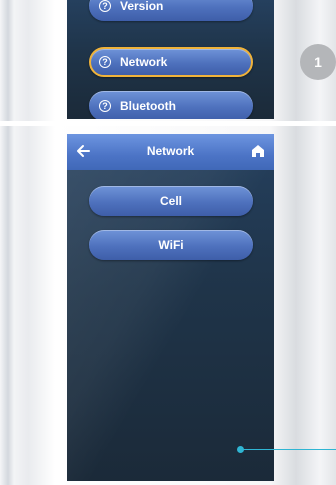 The height and width of the screenshot is (485, 336). I want to click on step-badge: 1, so click(318, 62).